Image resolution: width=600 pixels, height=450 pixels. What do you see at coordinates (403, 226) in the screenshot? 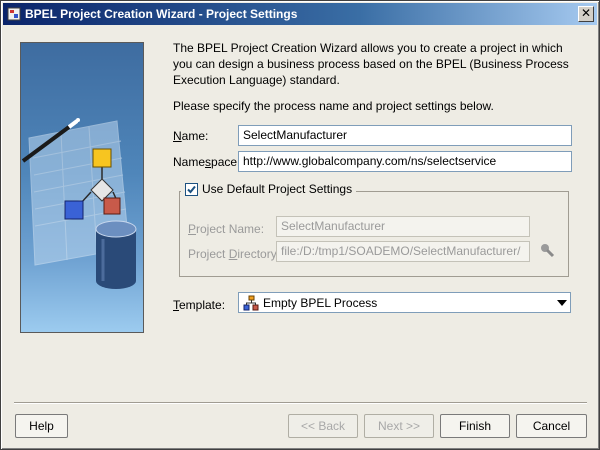
I see `project-name-input: SelectManufacturer` at bounding box center [403, 226].